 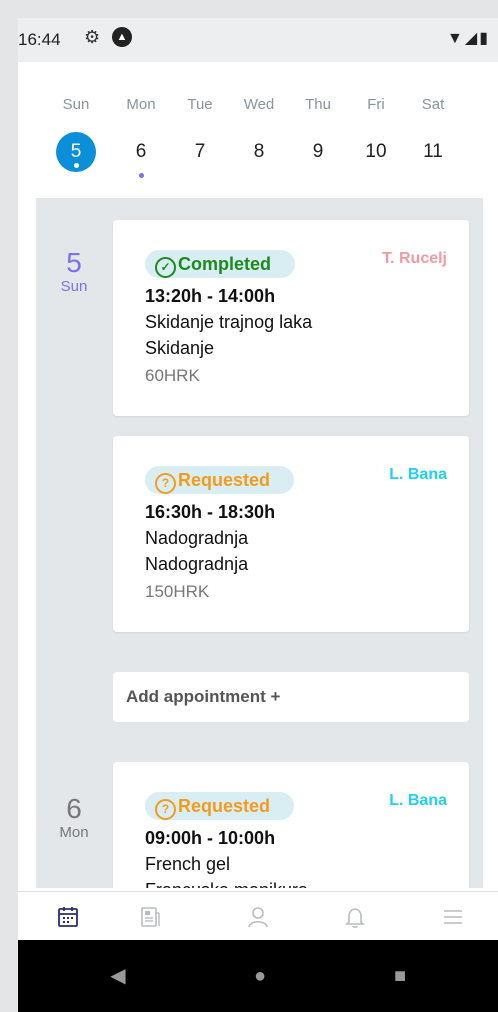 I want to click on day-name: Sun, so click(x=76, y=104).